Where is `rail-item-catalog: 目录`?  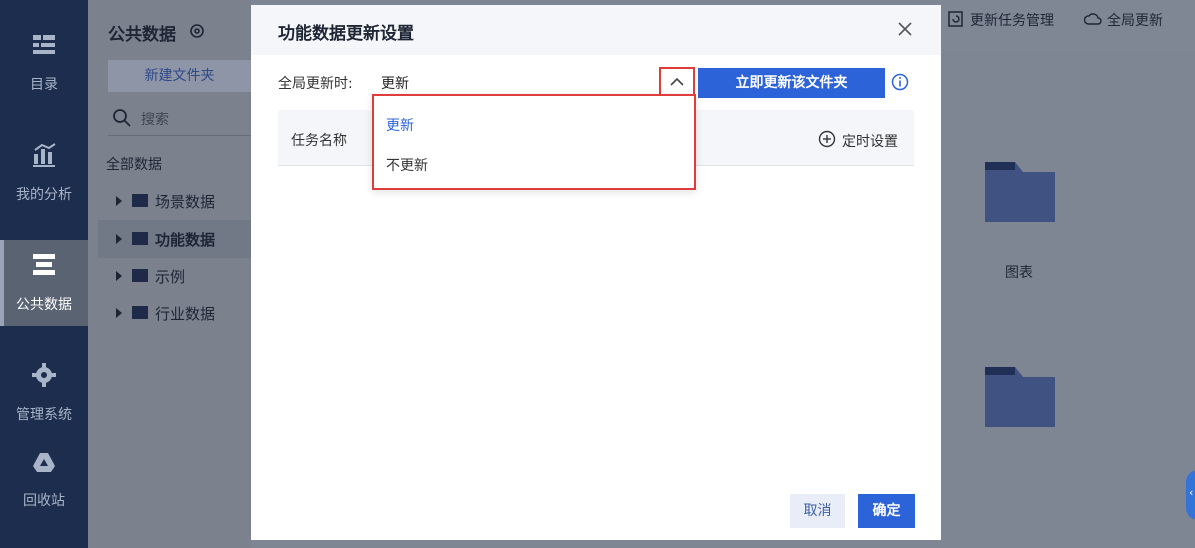
rail-item-catalog: 目录 is located at coordinates (44, 63).